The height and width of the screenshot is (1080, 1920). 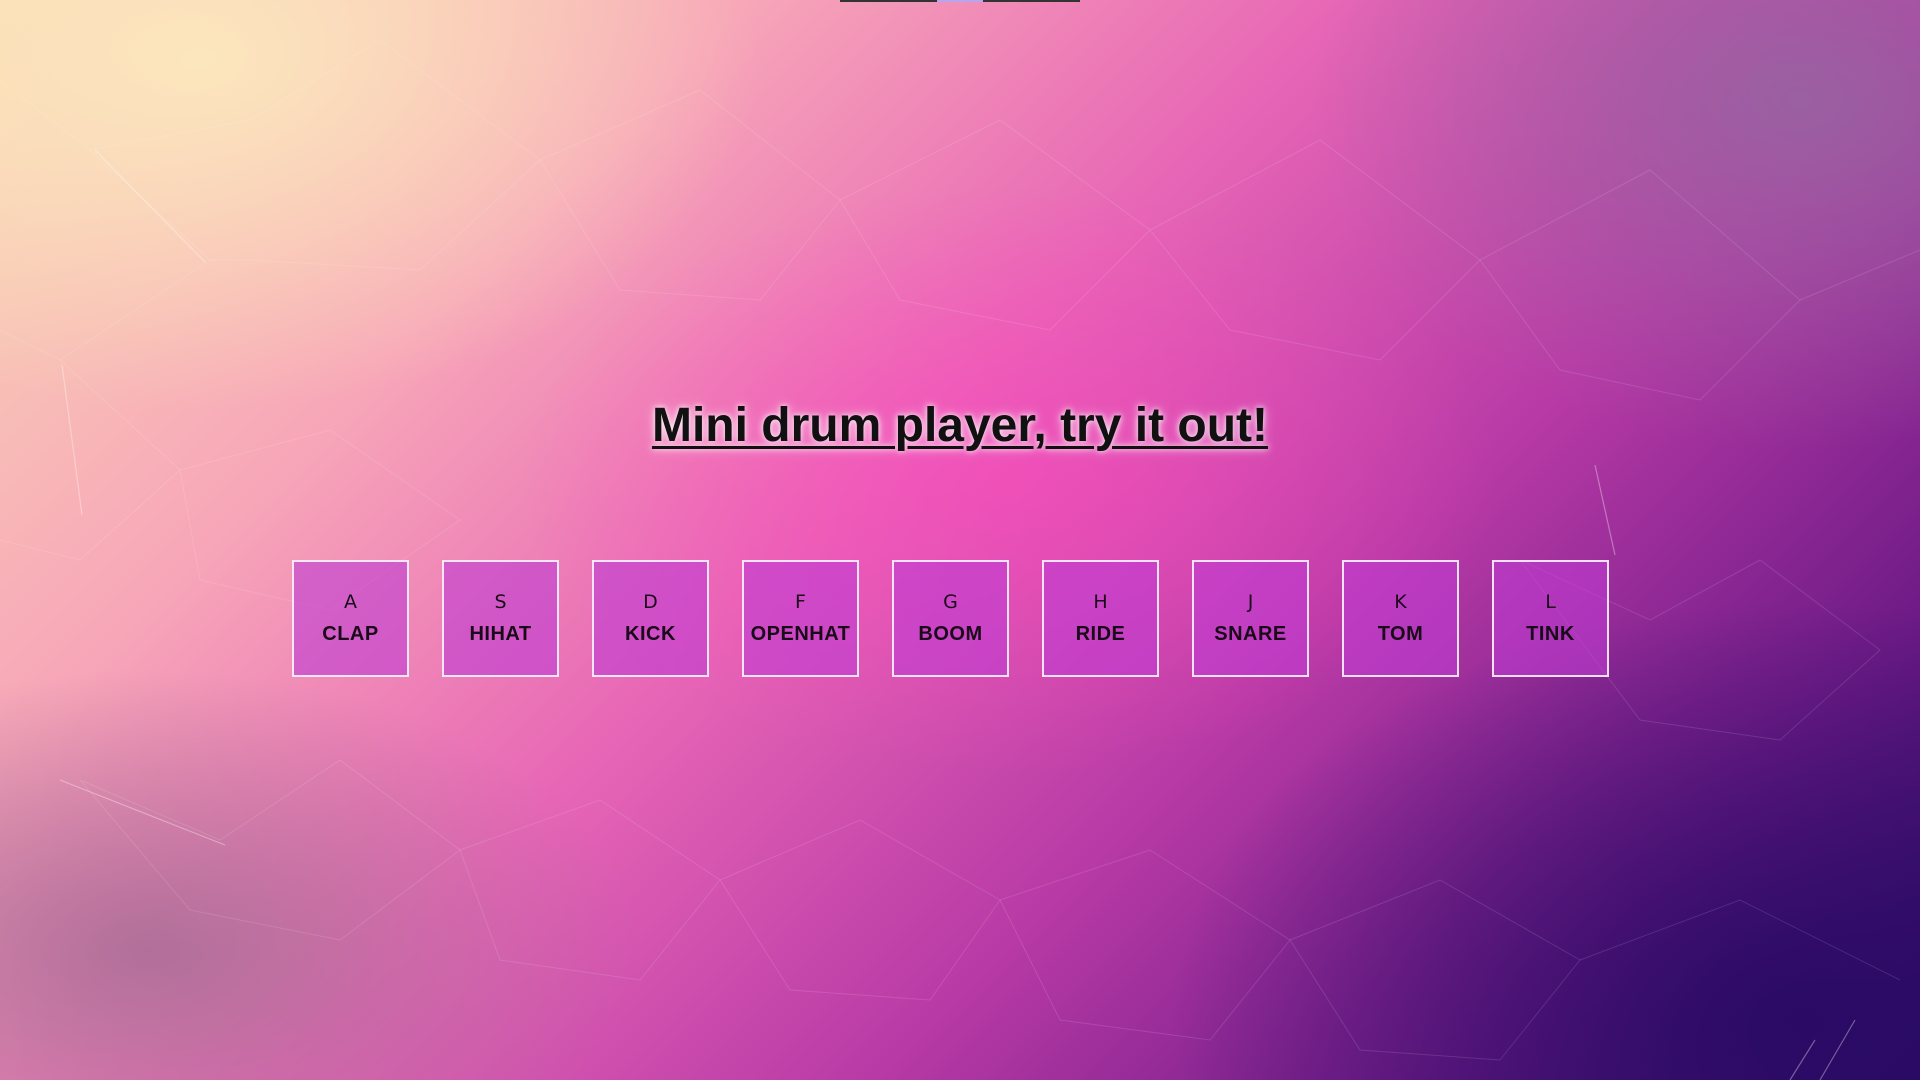 What do you see at coordinates (1400, 602) in the screenshot?
I see `key-letter: K` at bounding box center [1400, 602].